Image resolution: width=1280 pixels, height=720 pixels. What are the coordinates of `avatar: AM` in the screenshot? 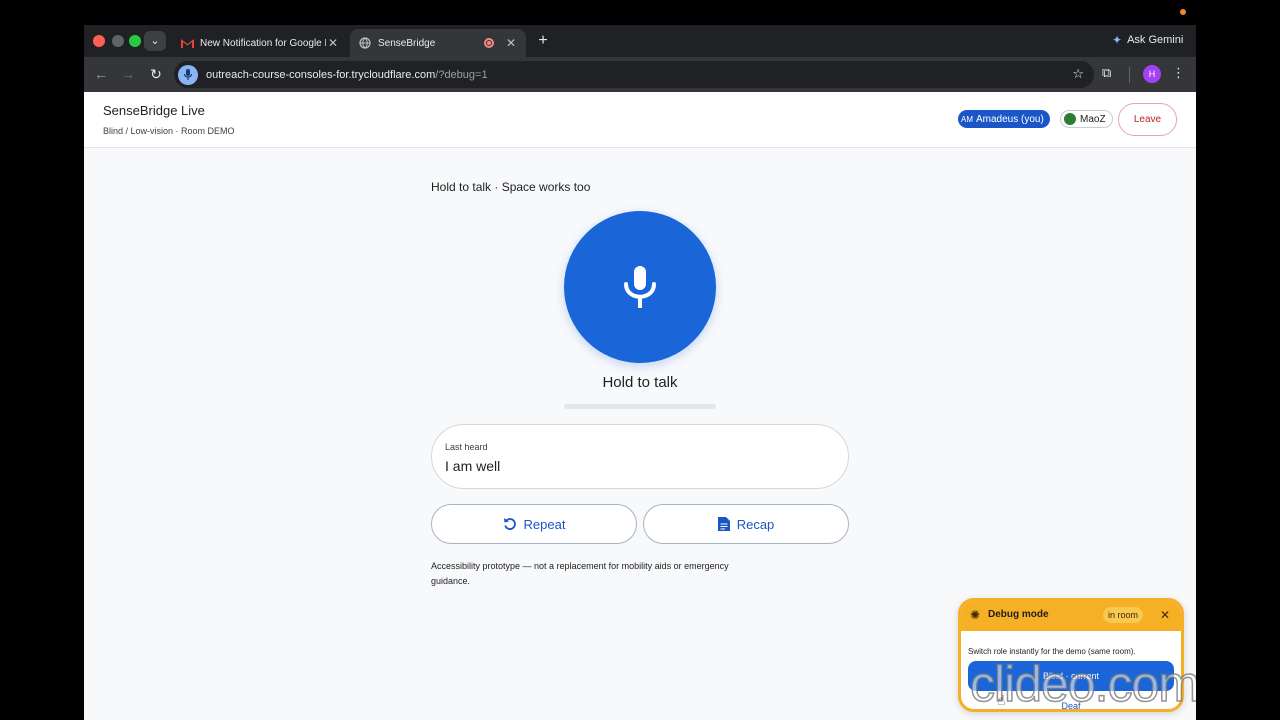 It's located at (967, 119).